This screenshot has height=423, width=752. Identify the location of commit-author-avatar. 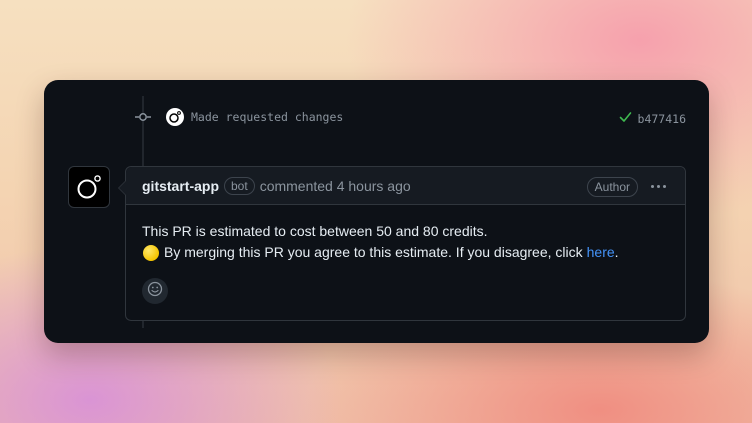
(175, 117).